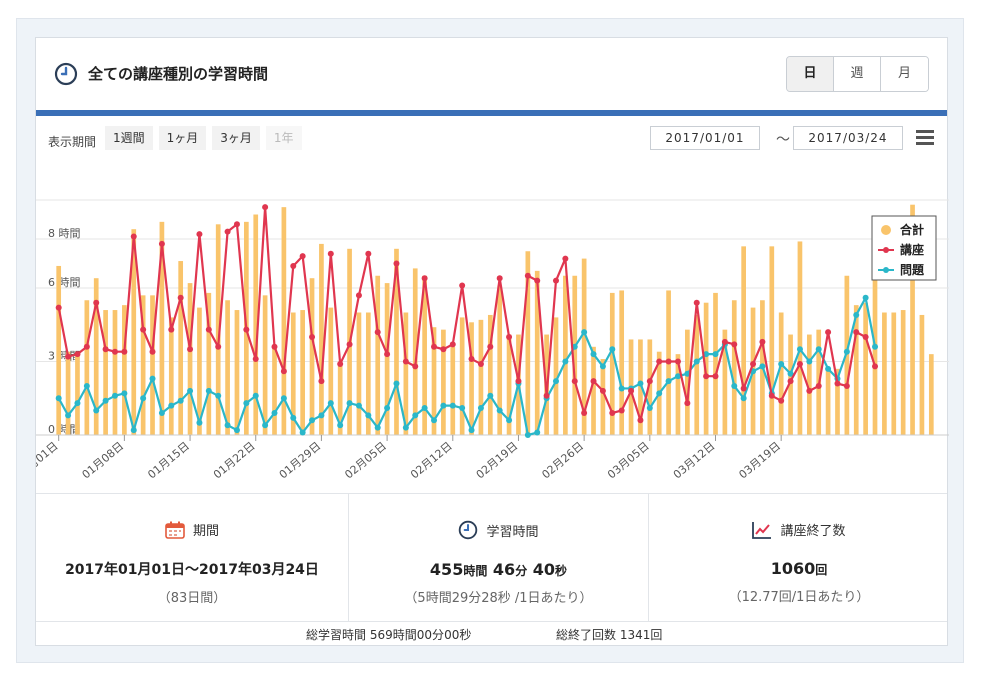 Image resolution: width=982 pixels, height=677 pixels. I want to click on hamburger-menu-icon, so click(925, 138).